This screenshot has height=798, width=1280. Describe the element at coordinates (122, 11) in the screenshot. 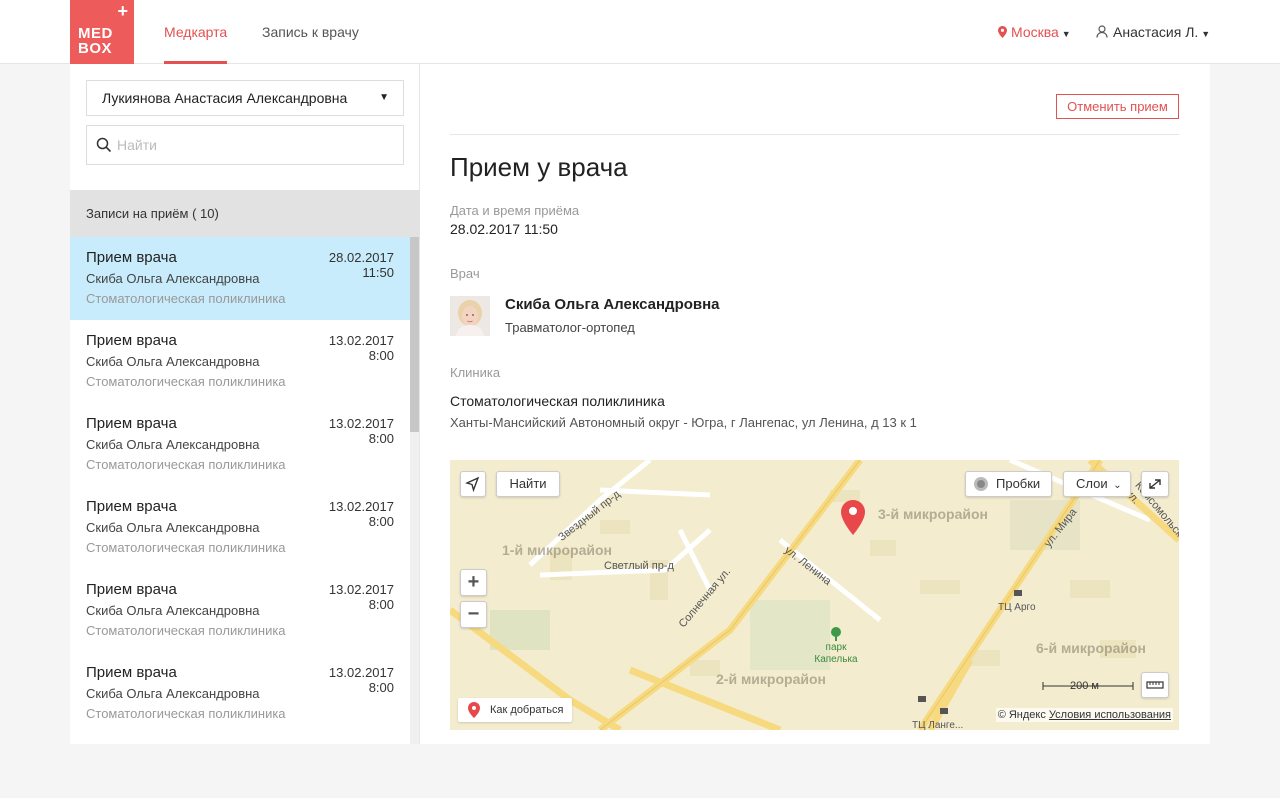

I see `logo-plus-icon: +` at that location.